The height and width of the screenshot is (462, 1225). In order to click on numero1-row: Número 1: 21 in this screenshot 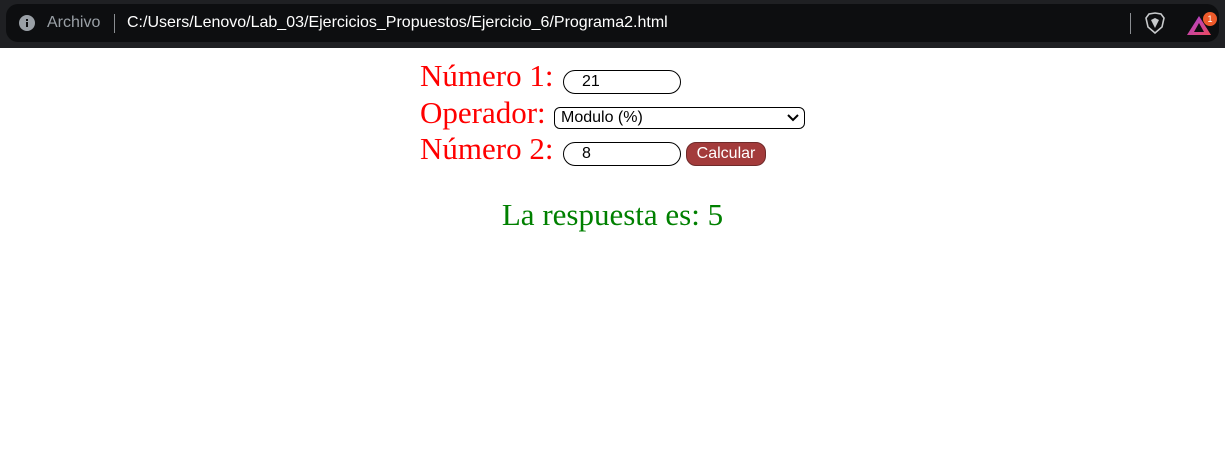, I will do `click(550, 76)`.